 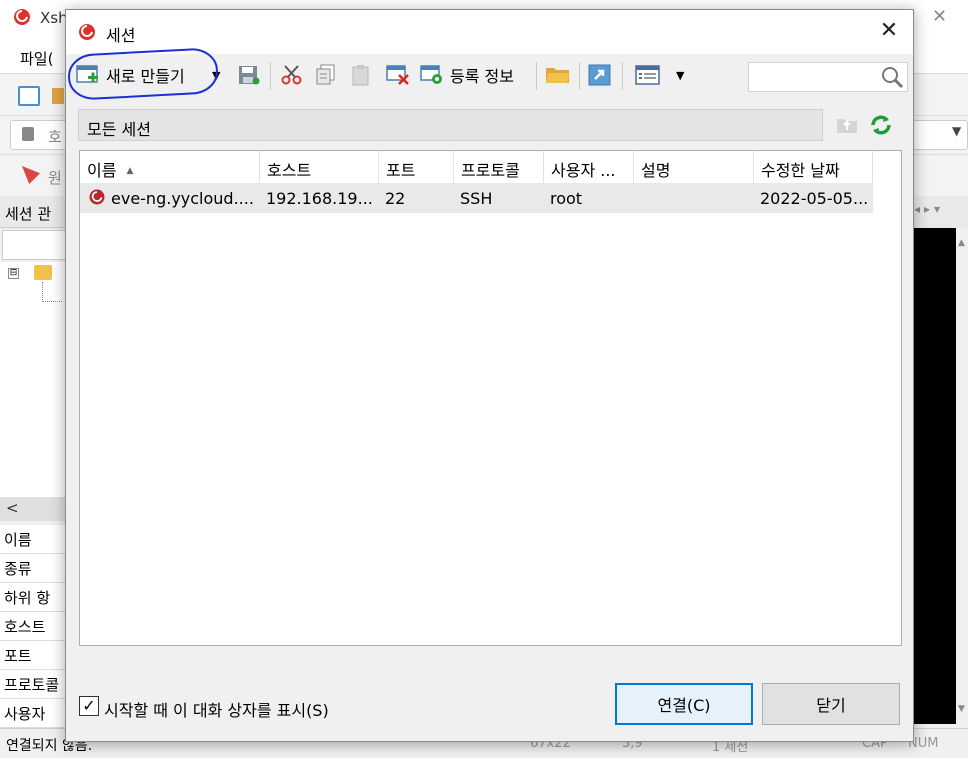 What do you see at coordinates (55, 177) in the screenshot?
I see `link-text: 원` at bounding box center [55, 177].